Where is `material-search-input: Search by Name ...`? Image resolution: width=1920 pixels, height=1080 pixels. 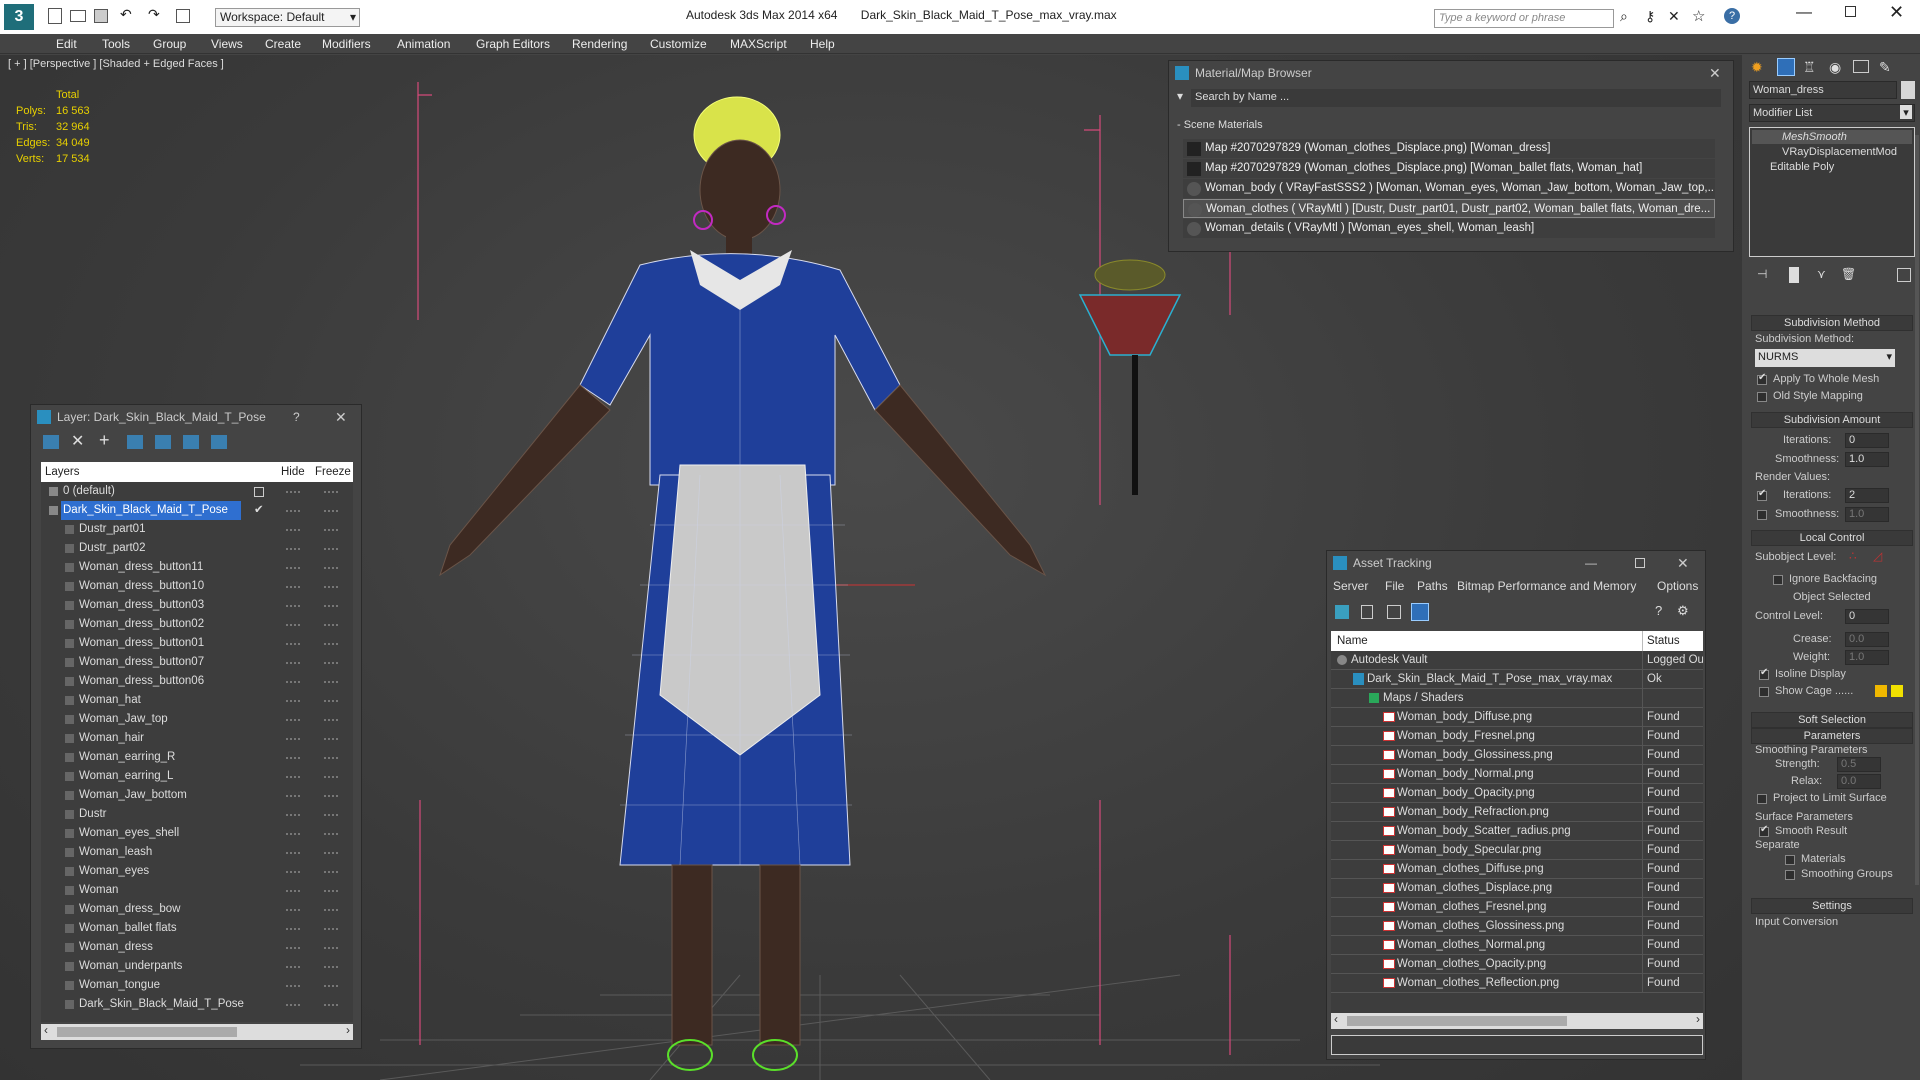 material-search-input: Search by Name ... is located at coordinates (1456, 98).